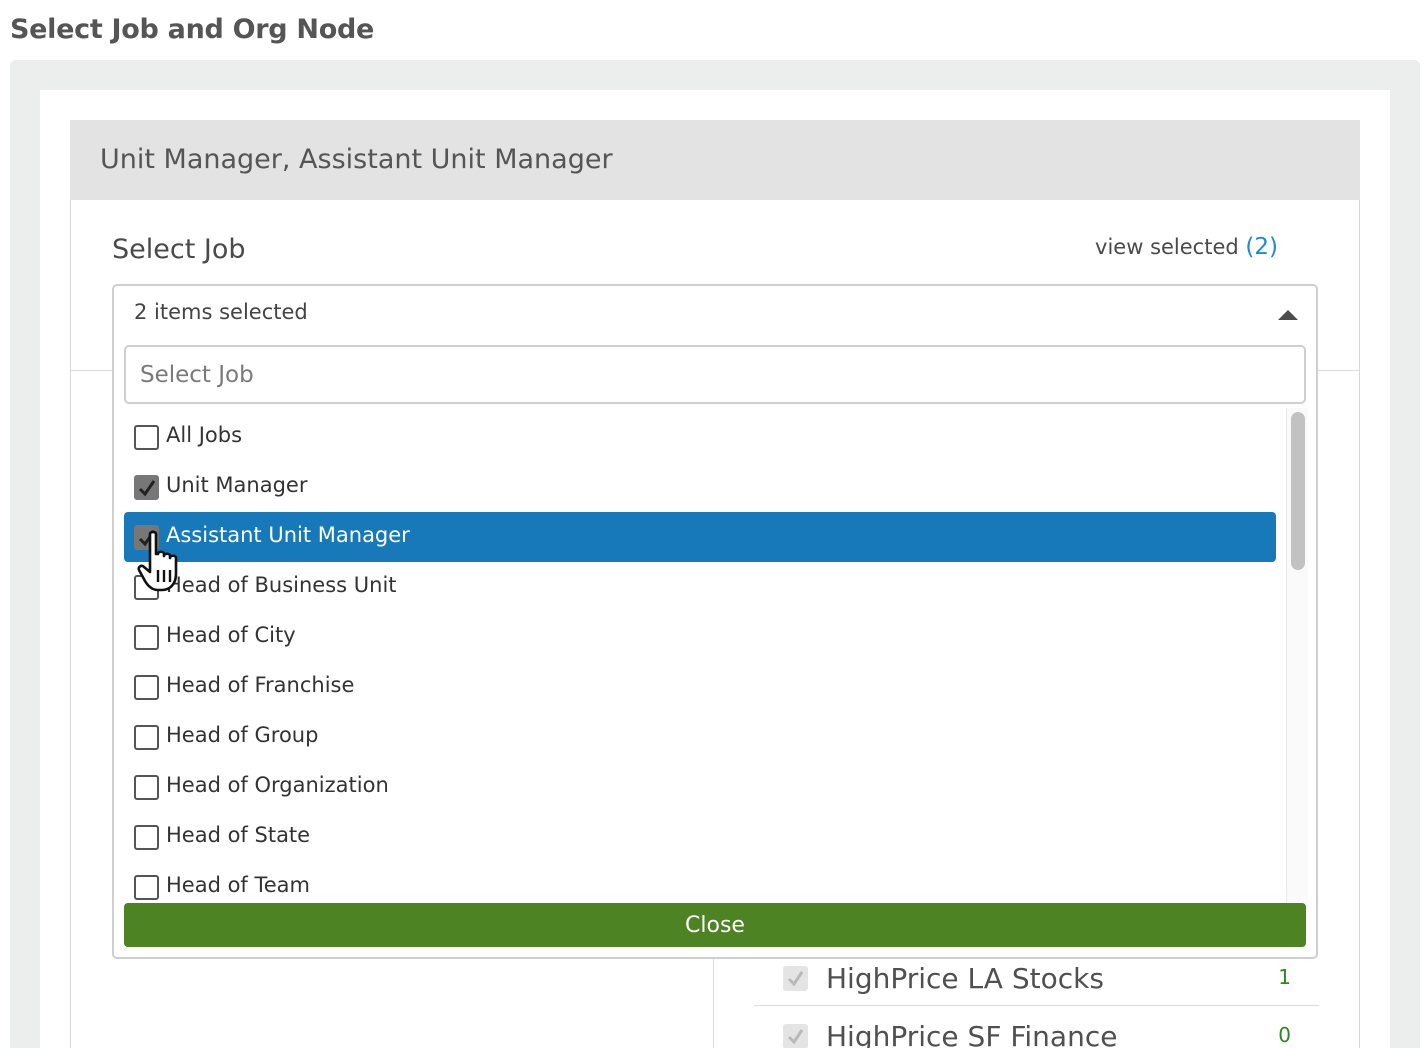  Describe the element at coordinates (242, 735) in the screenshot. I see `option-label: Head of Group` at that location.